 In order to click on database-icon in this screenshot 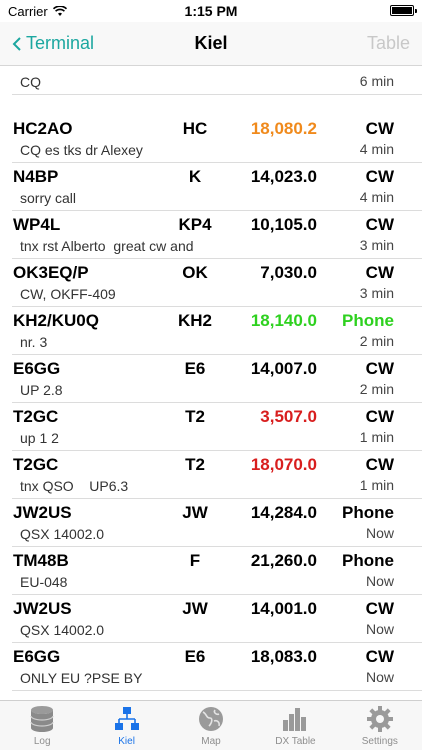, I will do `click(42, 719)`.